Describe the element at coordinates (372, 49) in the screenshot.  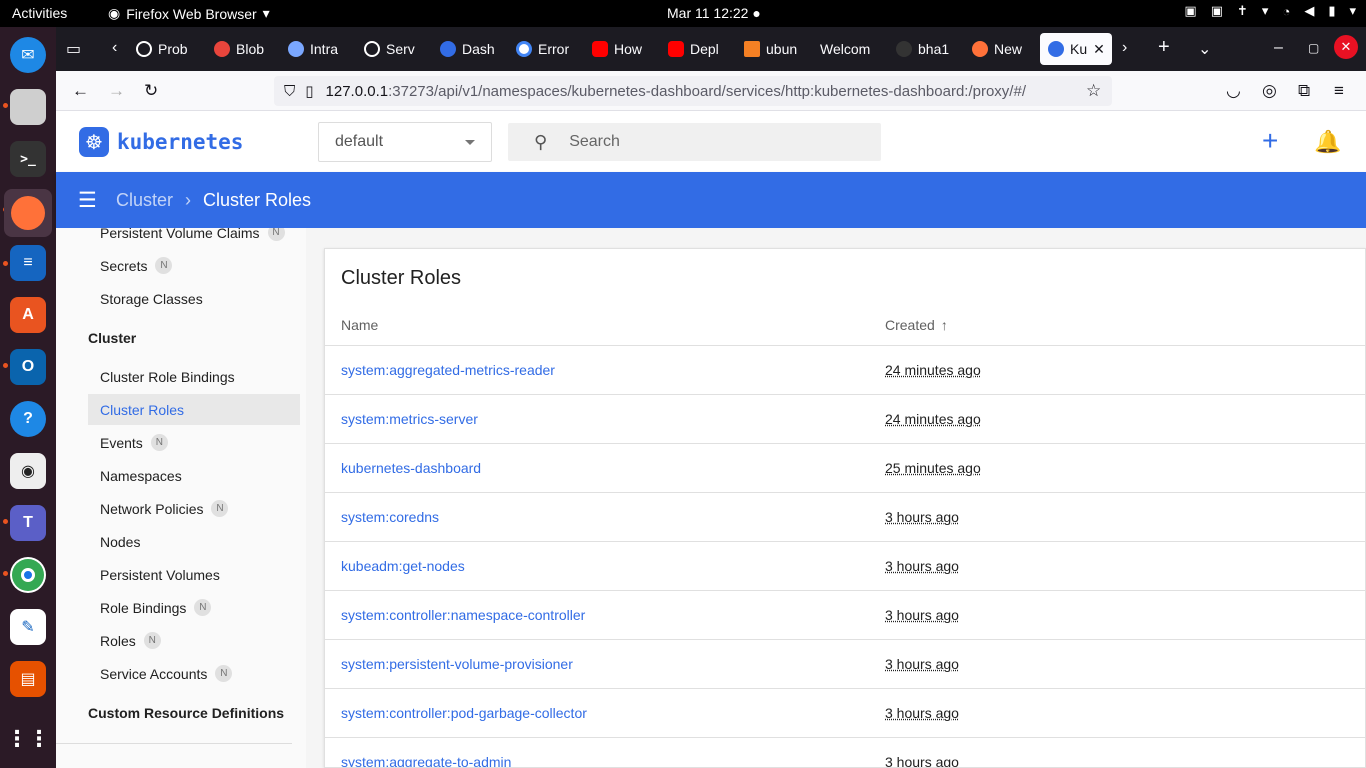
I see `info-icon` at that location.